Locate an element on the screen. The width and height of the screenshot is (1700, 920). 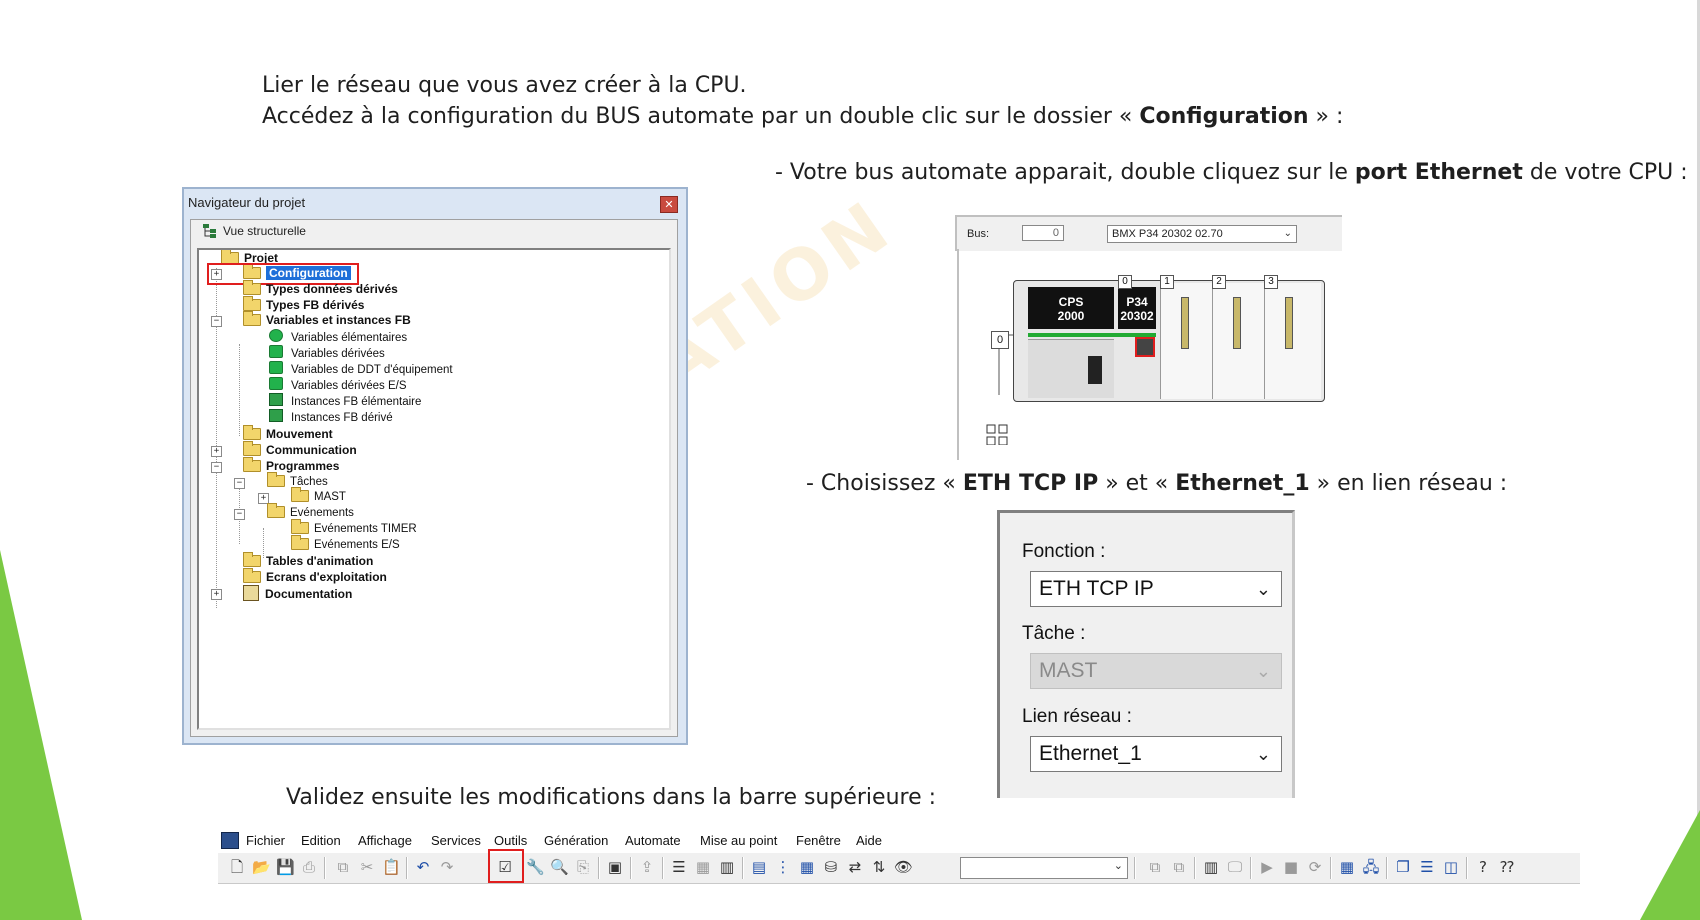
structural-view-tab: Vue structurelle is located at coordinates (254, 231).